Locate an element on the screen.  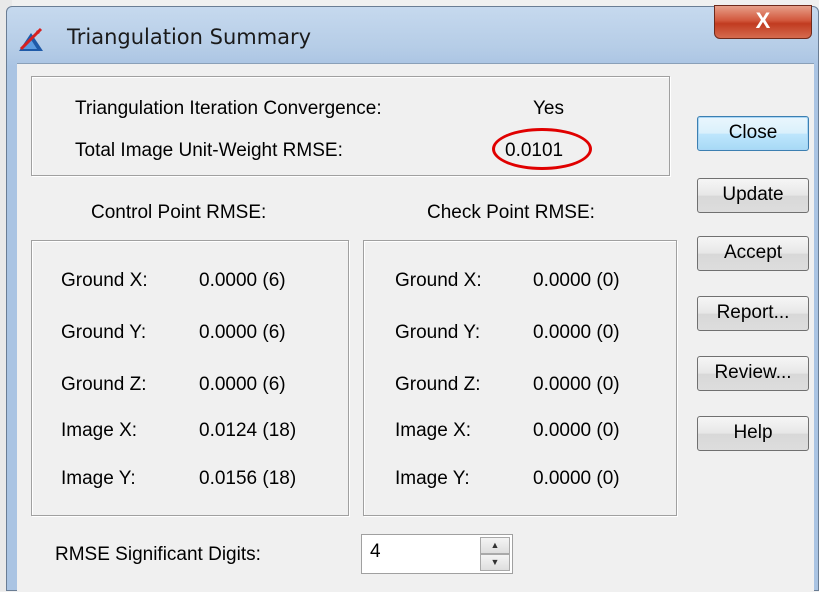
rmse-label: Total Image Unit-Weight RMSE: is located at coordinates (209, 150).